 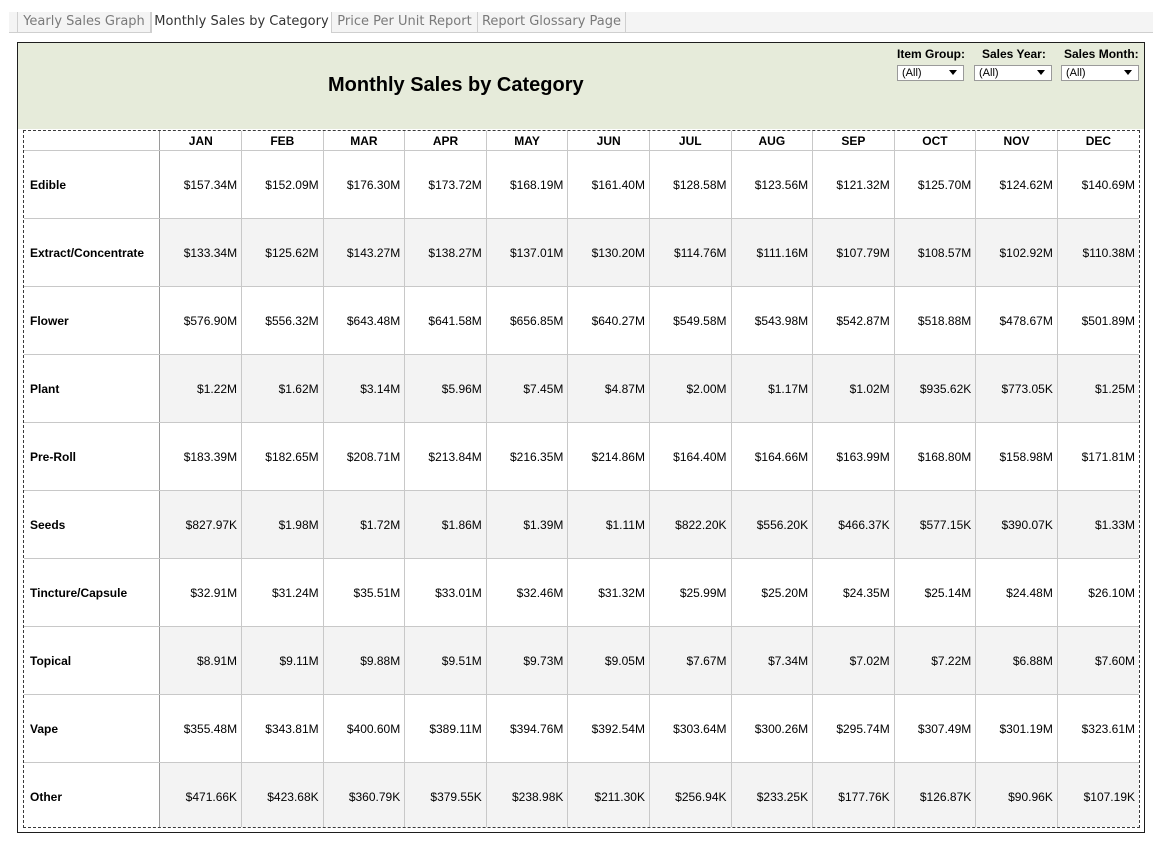 I want to click on sales-value-cell: $379.55K, so click(x=445, y=794).